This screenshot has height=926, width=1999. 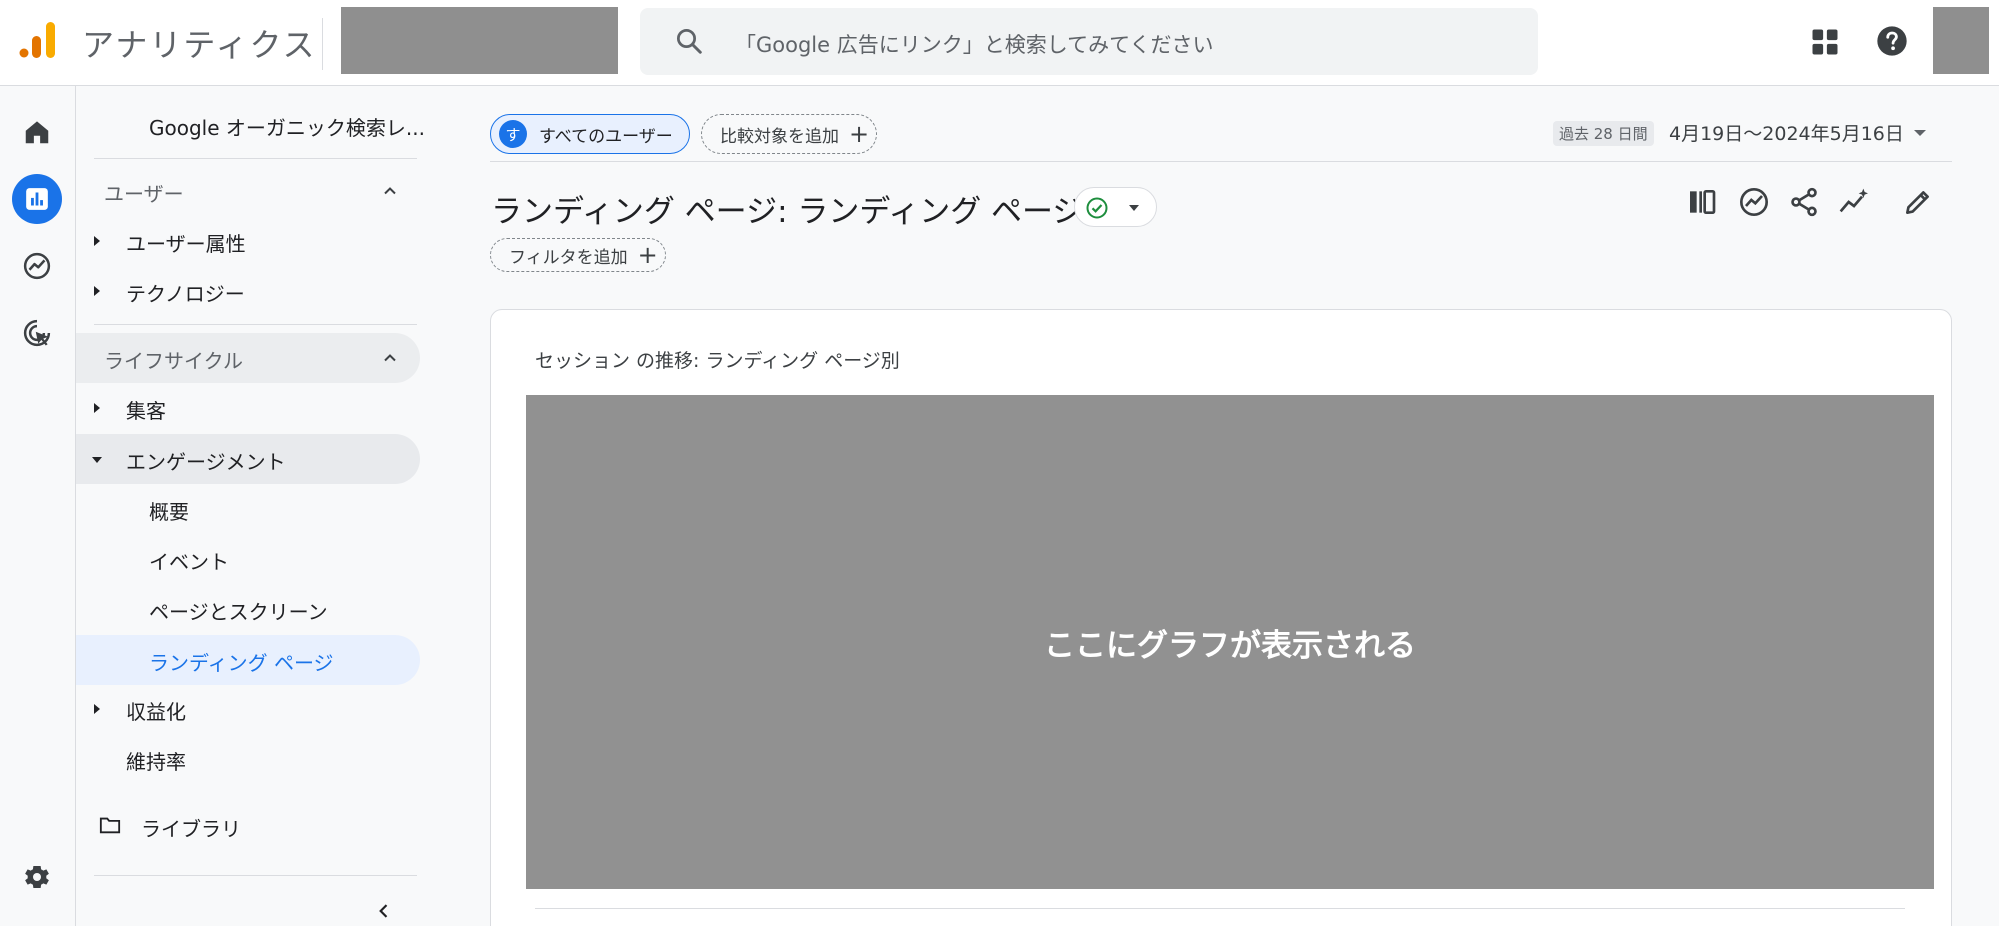 I want to click on page-title: ランディング ページ, so click(x=787, y=212).